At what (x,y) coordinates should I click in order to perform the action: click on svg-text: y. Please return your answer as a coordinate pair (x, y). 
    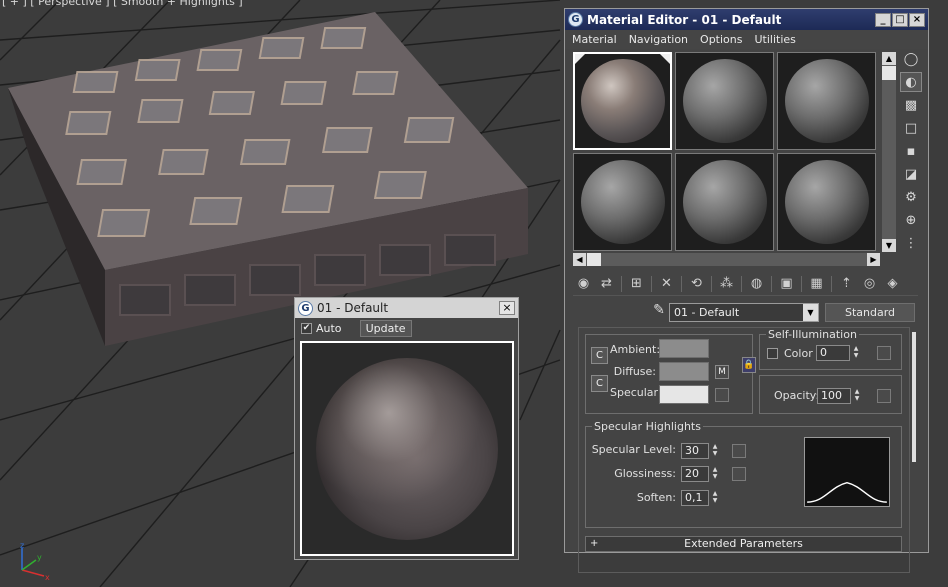
    Looking at the image, I should click on (39, 557).